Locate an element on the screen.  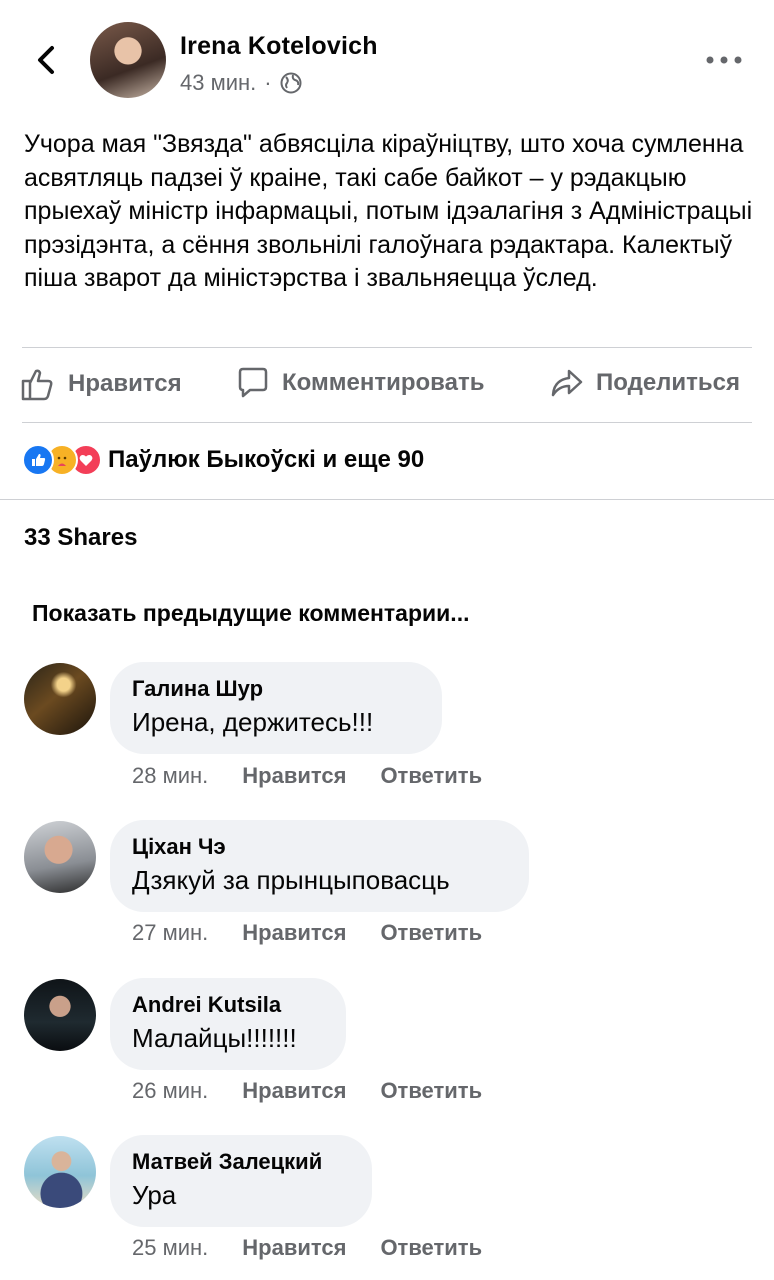
comment-text: Малайцы!!!!!!! is located at coordinates (214, 1038).